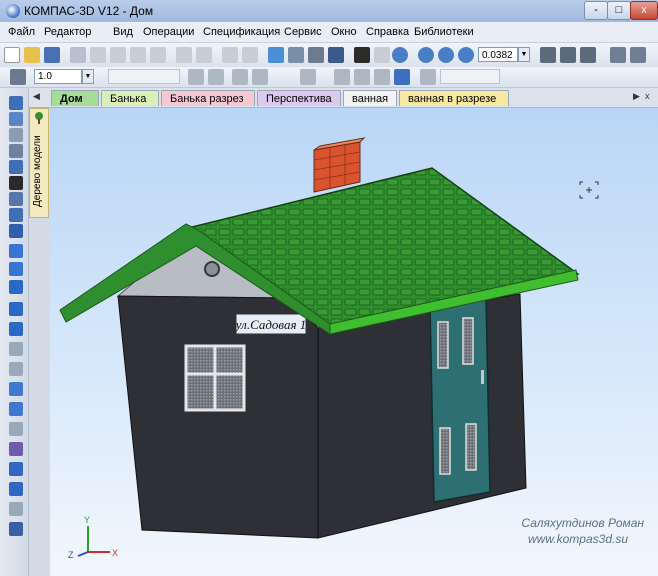  Describe the element at coordinates (382, 55) in the screenshot. I see `dropdown-arrow-icon` at that location.